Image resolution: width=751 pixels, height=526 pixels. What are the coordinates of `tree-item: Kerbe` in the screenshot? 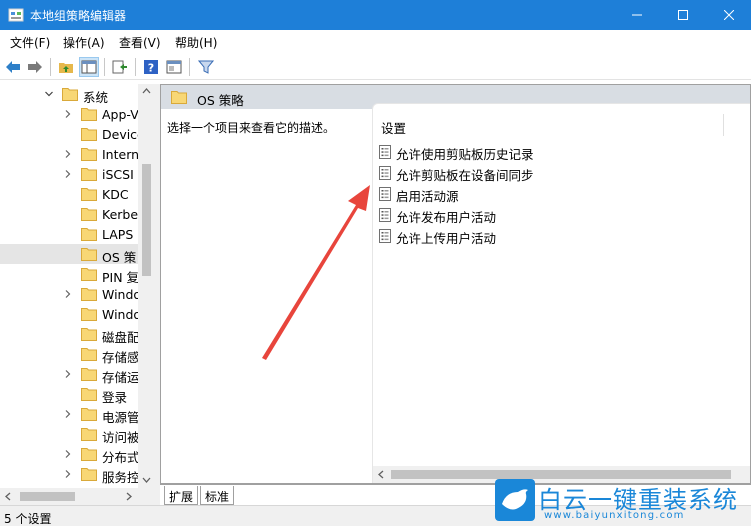 It's located at (69, 214).